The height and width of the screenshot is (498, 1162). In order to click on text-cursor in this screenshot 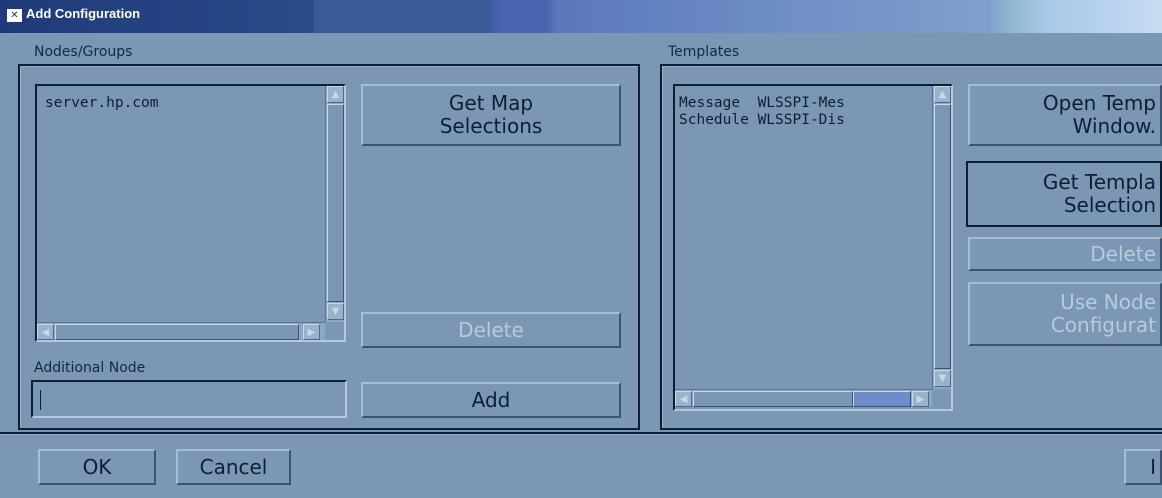, I will do `click(40, 400)`.